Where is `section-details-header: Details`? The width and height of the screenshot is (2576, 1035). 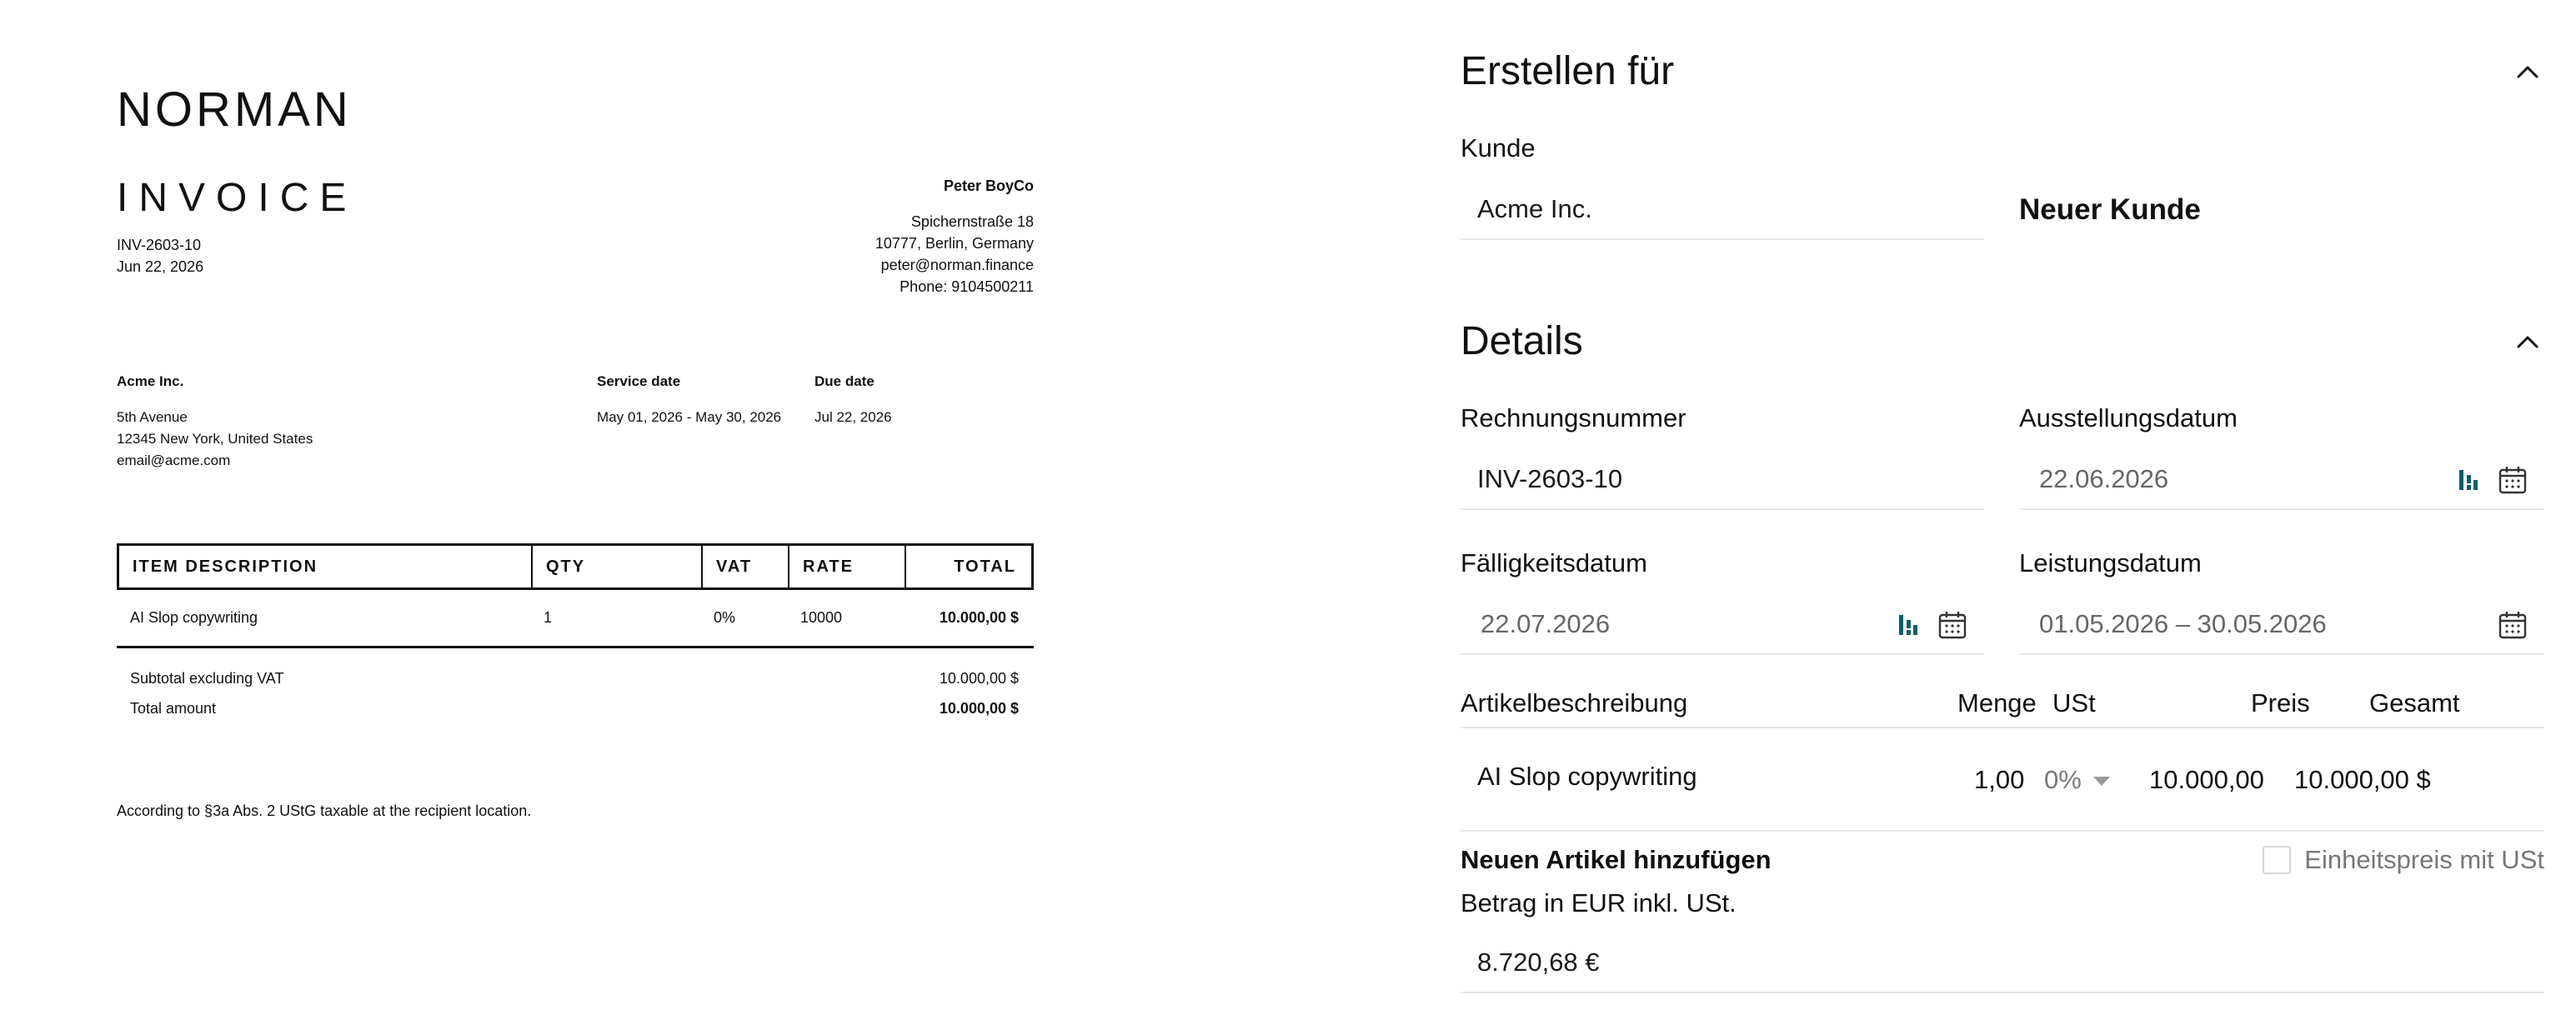
section-details-header: Details is located at coordinates (2002, 341).